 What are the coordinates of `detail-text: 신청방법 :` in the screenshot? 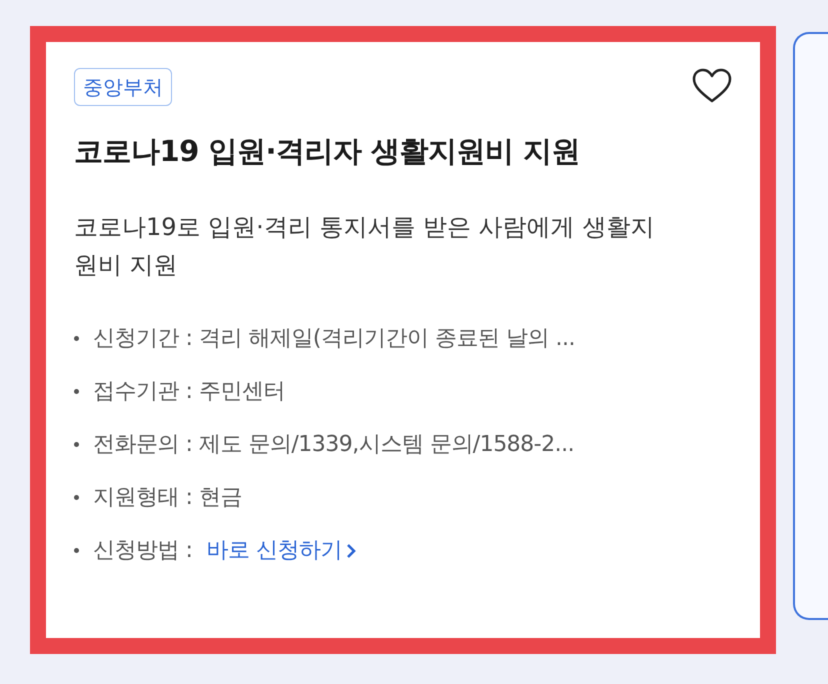 It's located at (142, 551).